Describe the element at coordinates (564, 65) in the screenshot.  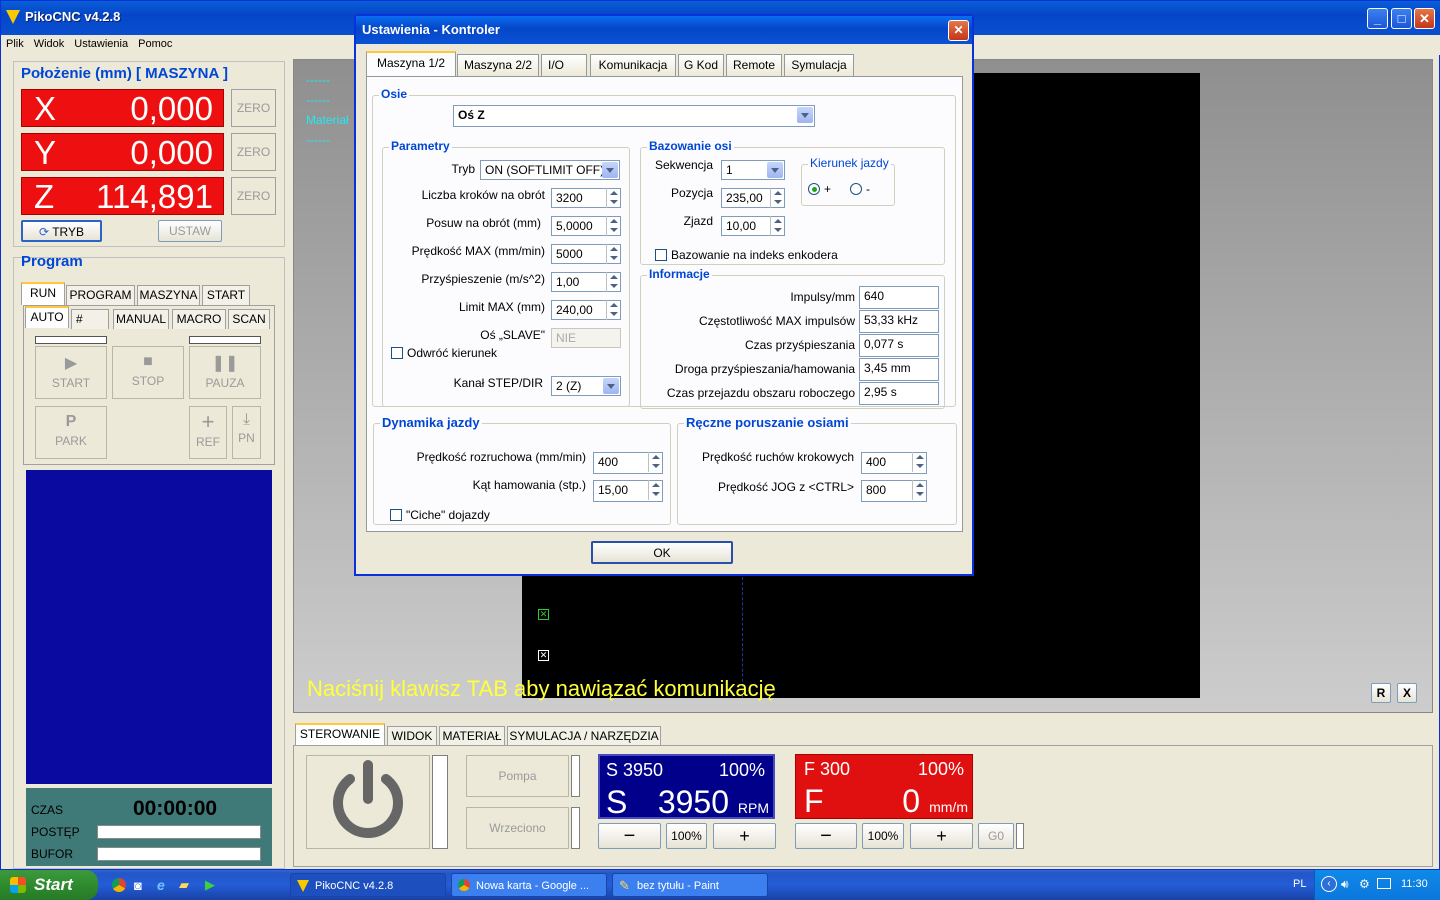
I see `dtab-io: I/O` at that location.